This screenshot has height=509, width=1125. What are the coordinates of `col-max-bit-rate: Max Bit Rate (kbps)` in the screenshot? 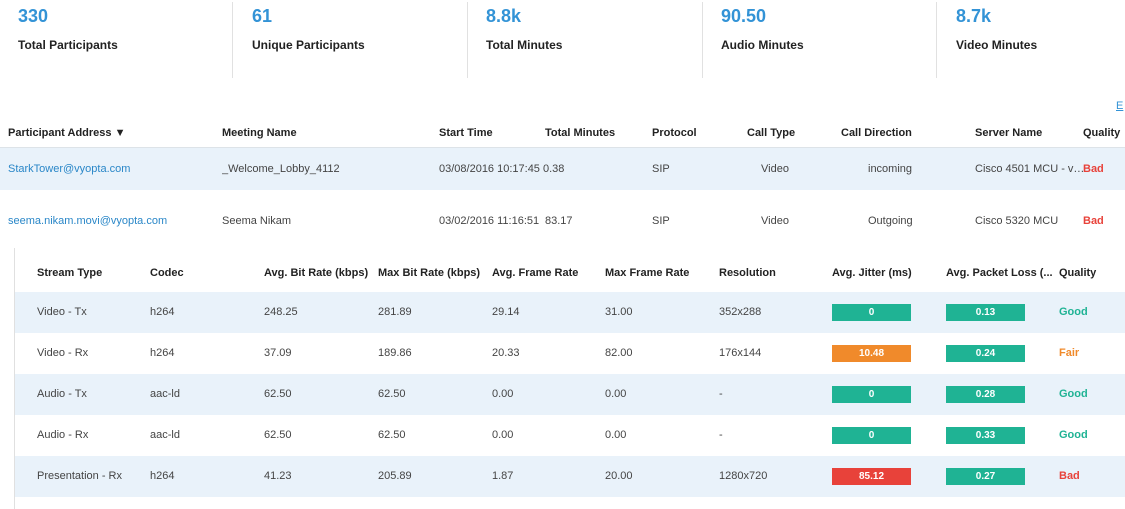 It's located at (429, 273).